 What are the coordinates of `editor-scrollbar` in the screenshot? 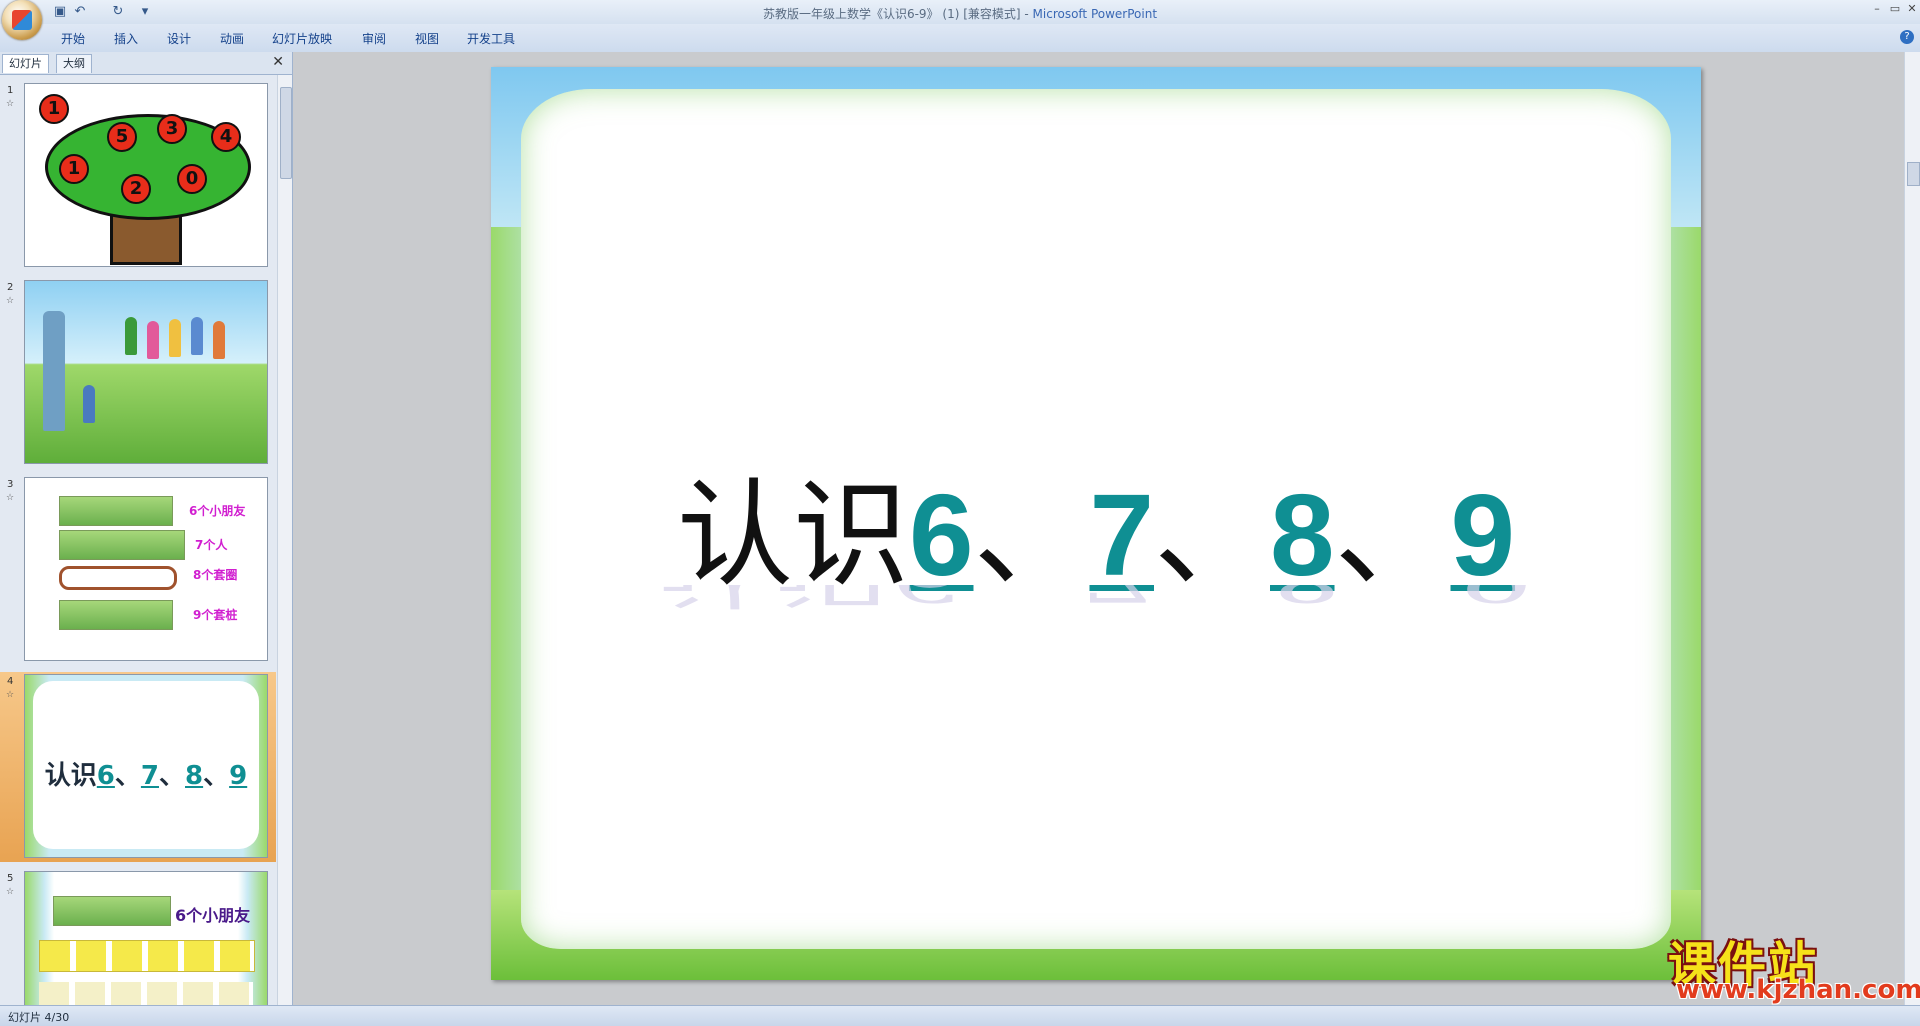 It's located at (1912, 528).